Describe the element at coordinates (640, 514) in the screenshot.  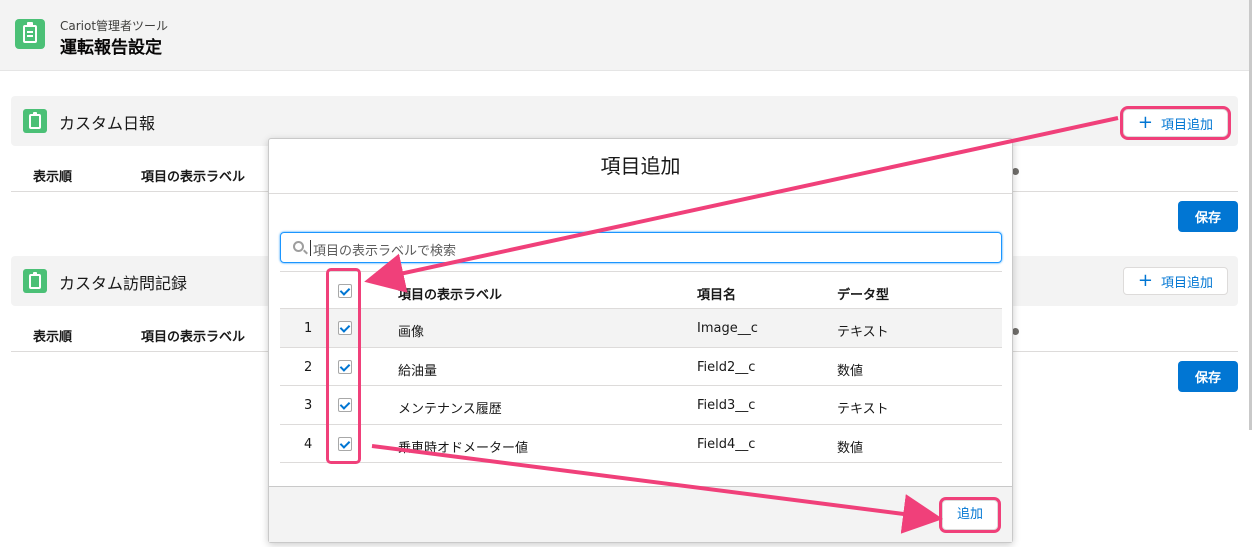
I see `modal-footer: 追加` at that location.